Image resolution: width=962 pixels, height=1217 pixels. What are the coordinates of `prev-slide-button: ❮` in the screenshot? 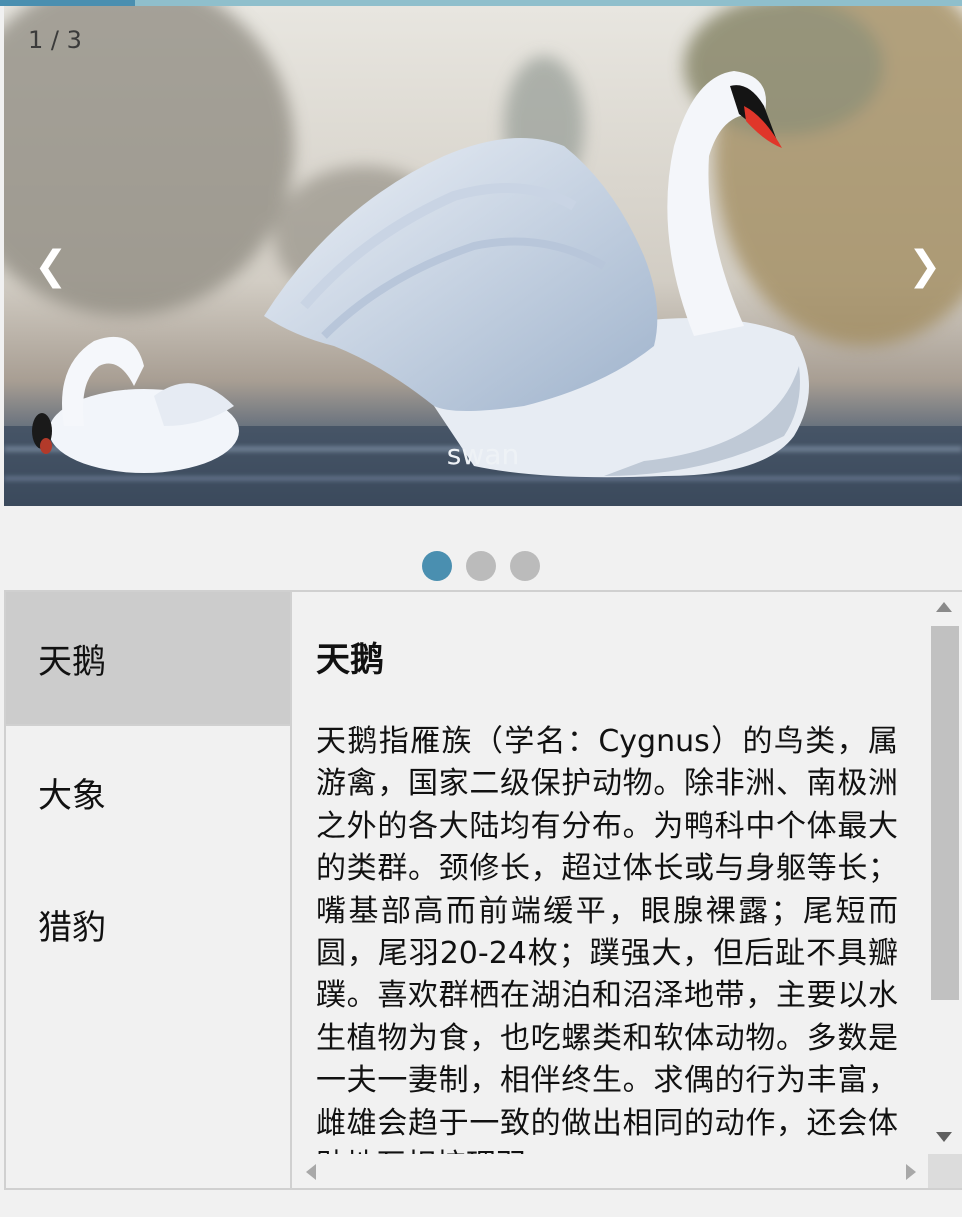 It's located at (51, 266).